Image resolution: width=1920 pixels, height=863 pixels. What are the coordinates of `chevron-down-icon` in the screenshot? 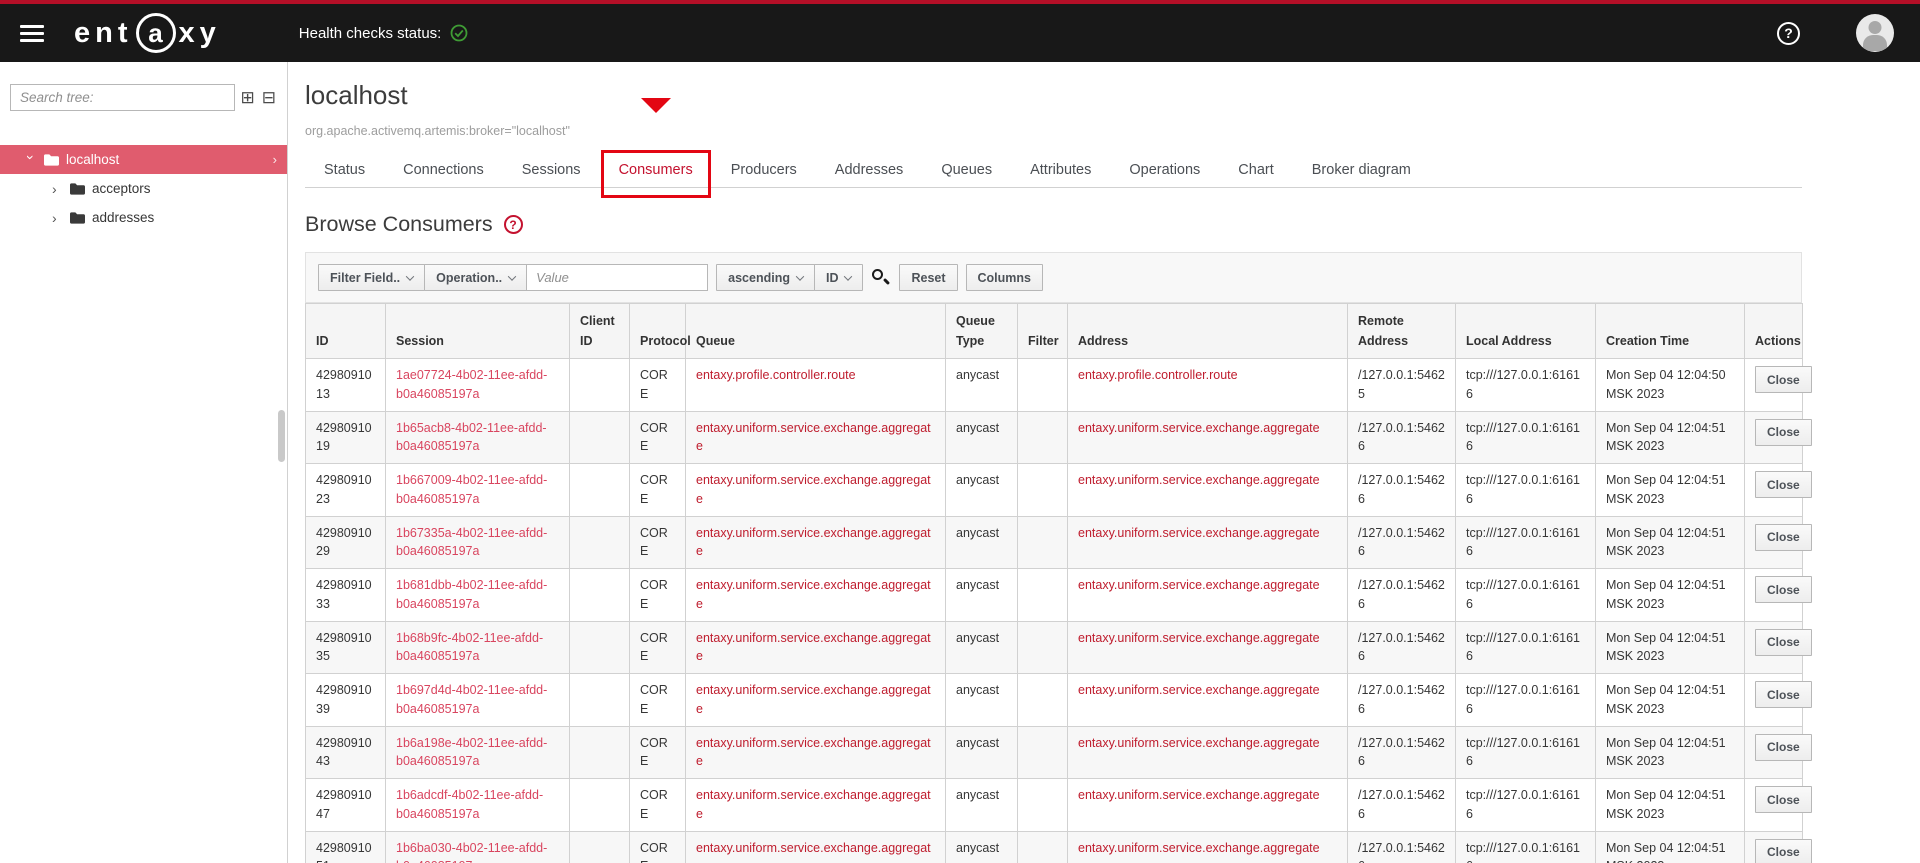 It's located at (848, 276).